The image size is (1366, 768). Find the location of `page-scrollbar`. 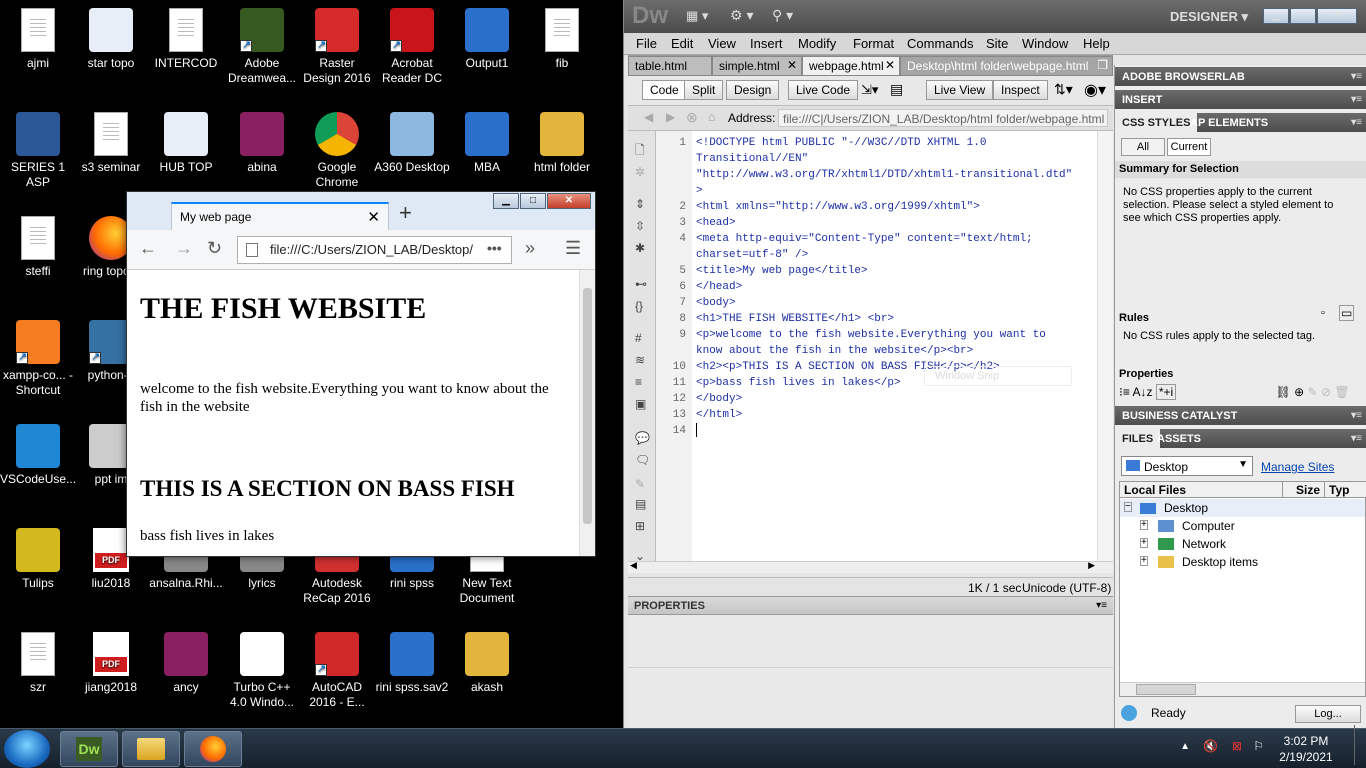

page-scrollbar is located at coordinates (587, 413).